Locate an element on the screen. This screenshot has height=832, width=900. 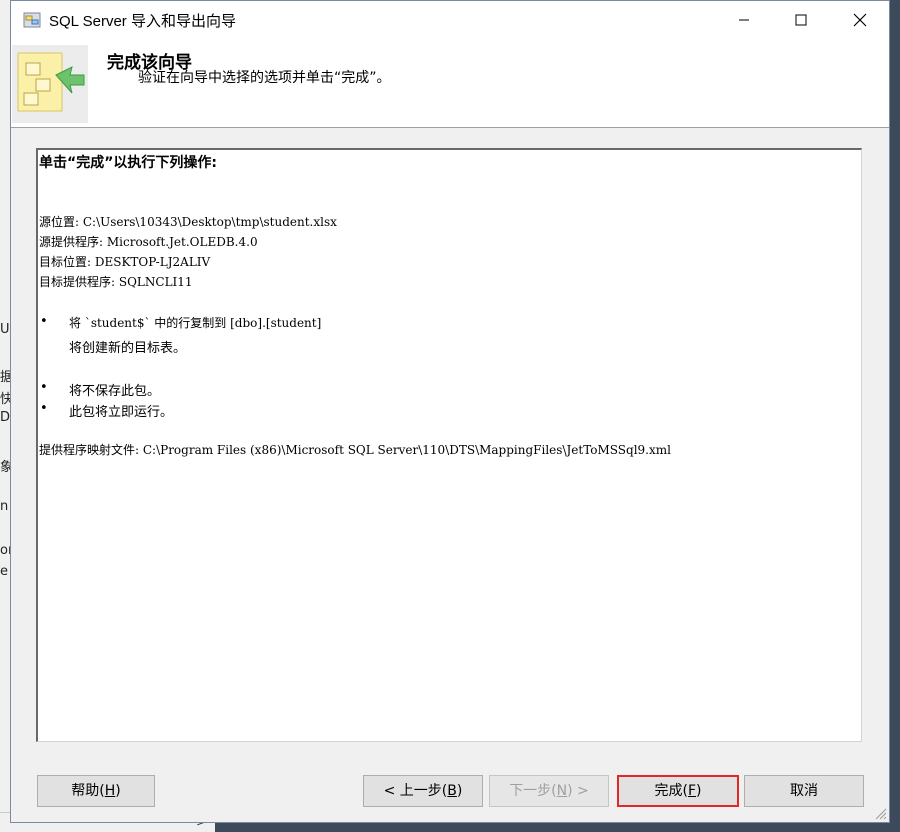
close-icon is located at coordinates (860, 20).